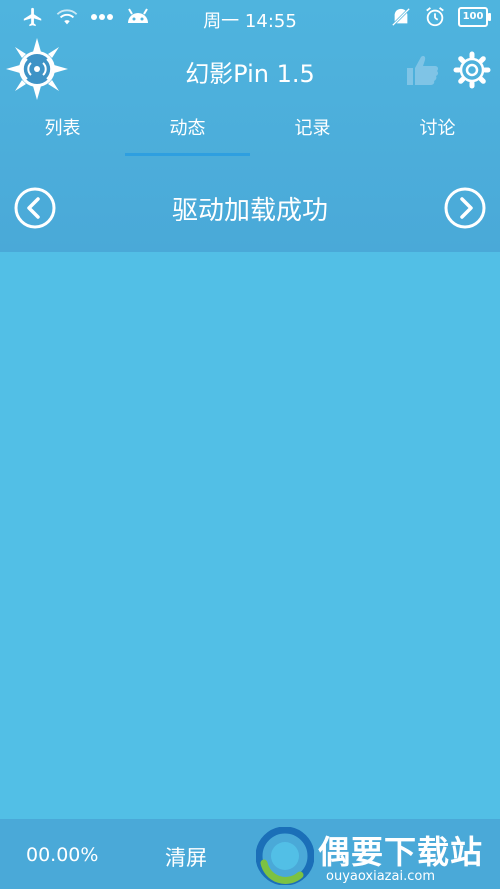 Image resolution: width=500 pixels, height=889 pixels. Describe the element at coordinates (250, 854) in the screenshot. I see `bottom-bar: 00.00% 清屏 偶要下载站 ouyaoxiazai.com` at that location.